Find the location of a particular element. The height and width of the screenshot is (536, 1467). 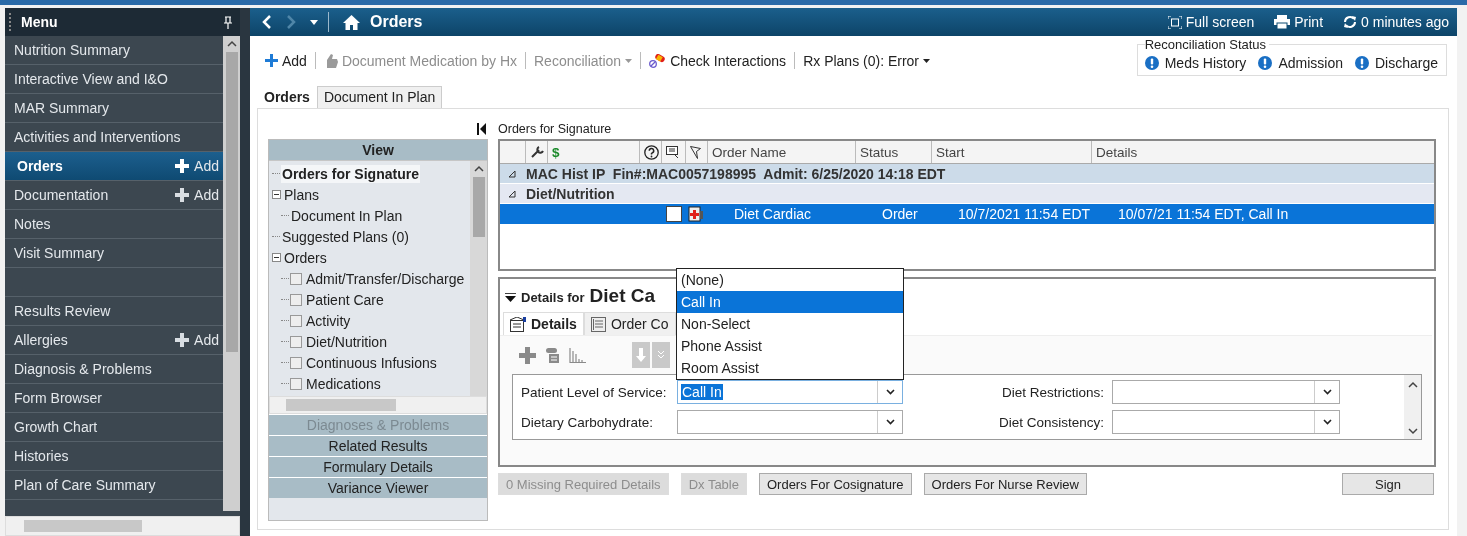

back-icon is located at coordinates (267, 22).